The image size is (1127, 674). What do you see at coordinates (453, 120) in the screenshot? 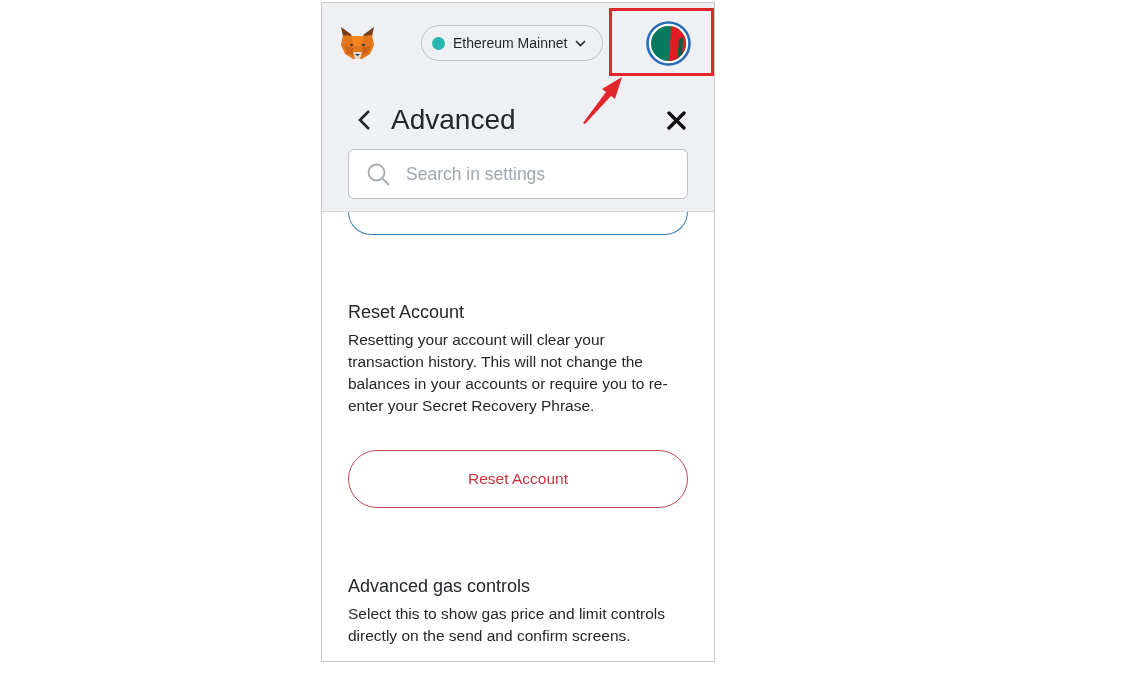
I see `page-title: Advanced` at bounding box center [453, 120].